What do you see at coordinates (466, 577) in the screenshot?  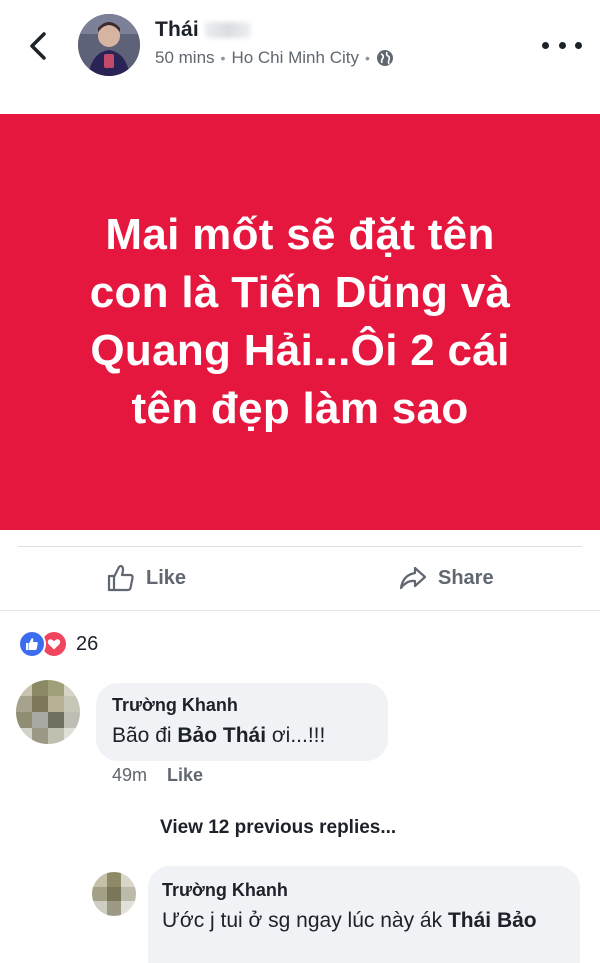 I see `share-label: Share` at bounding box center [466, 577].